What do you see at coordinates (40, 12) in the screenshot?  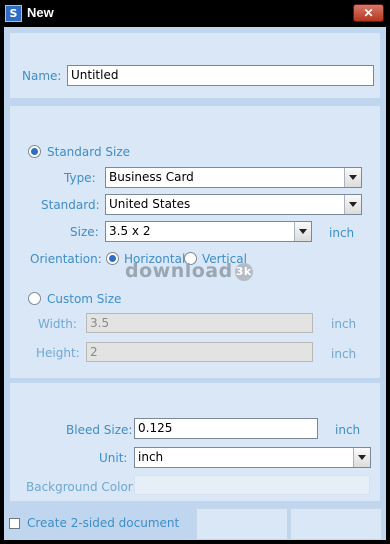 I see `window-title: New` at bounding box center [40, 12].